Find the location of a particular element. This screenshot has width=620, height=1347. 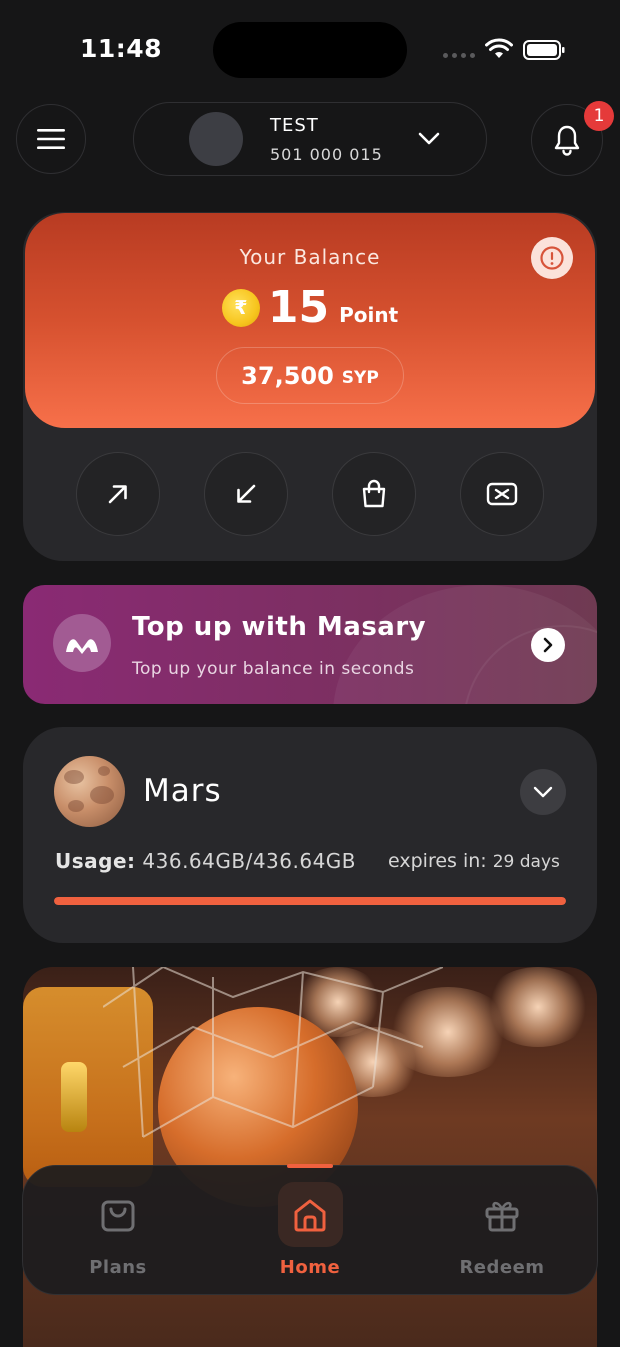

plan-card is located at coordinates (310, 835).